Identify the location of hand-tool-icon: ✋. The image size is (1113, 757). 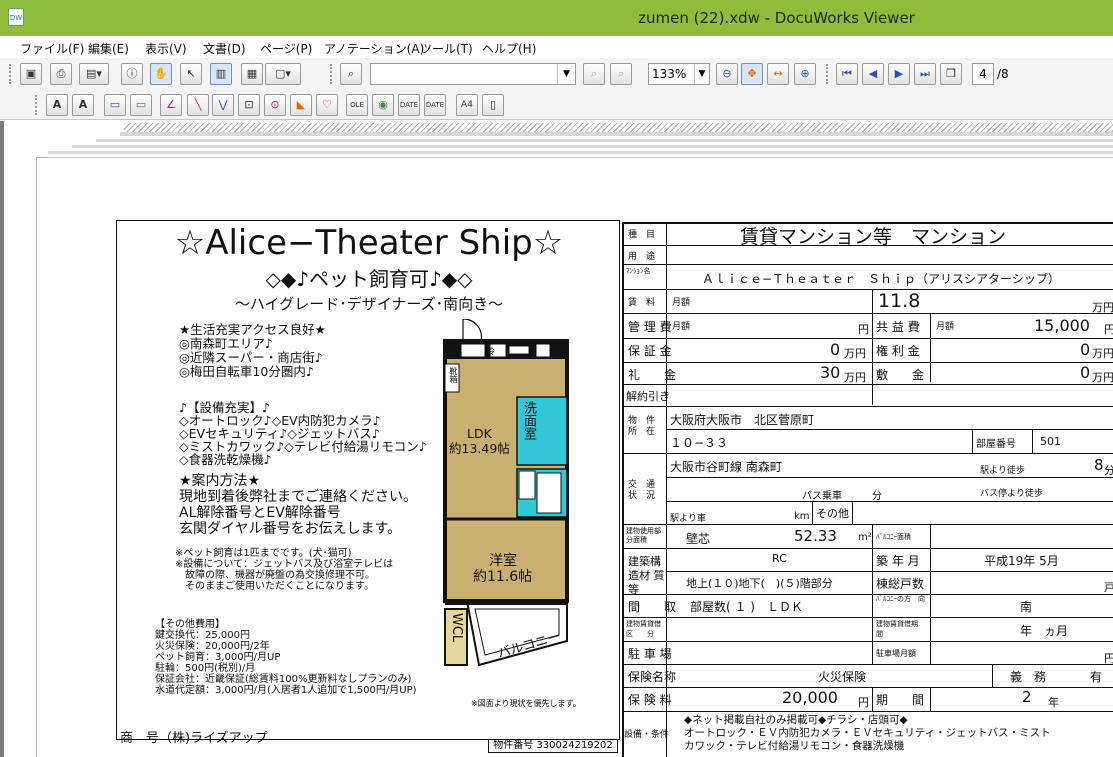
(161, 74).